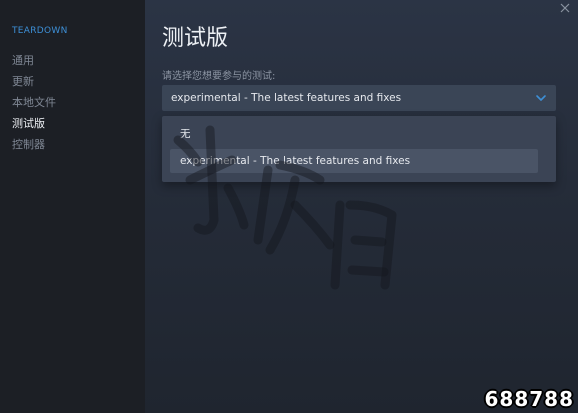  I want to click on close-button, so click(565, 9).